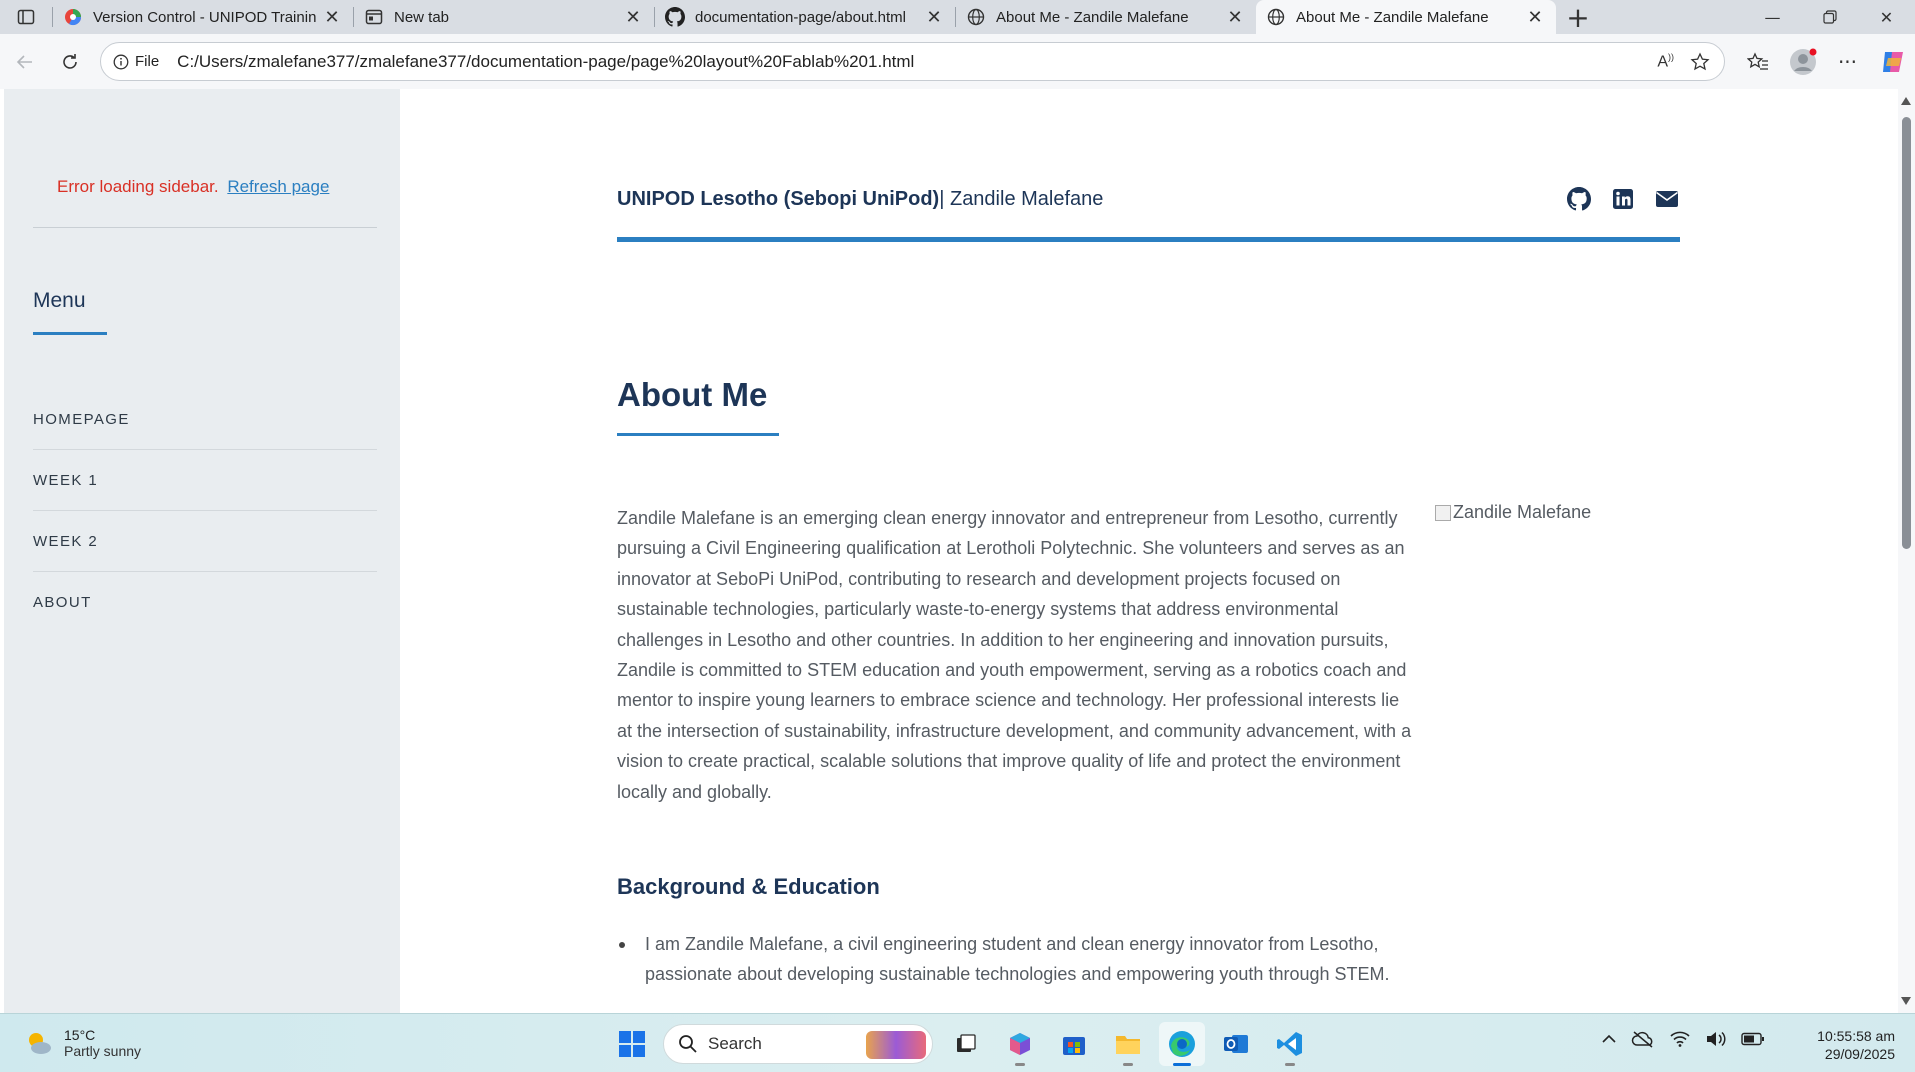 The width and height of the screenshot is (1915, 1072). I want to click on sidebar-error: Error loading sidebar. Refresh page, so click(193, 187).